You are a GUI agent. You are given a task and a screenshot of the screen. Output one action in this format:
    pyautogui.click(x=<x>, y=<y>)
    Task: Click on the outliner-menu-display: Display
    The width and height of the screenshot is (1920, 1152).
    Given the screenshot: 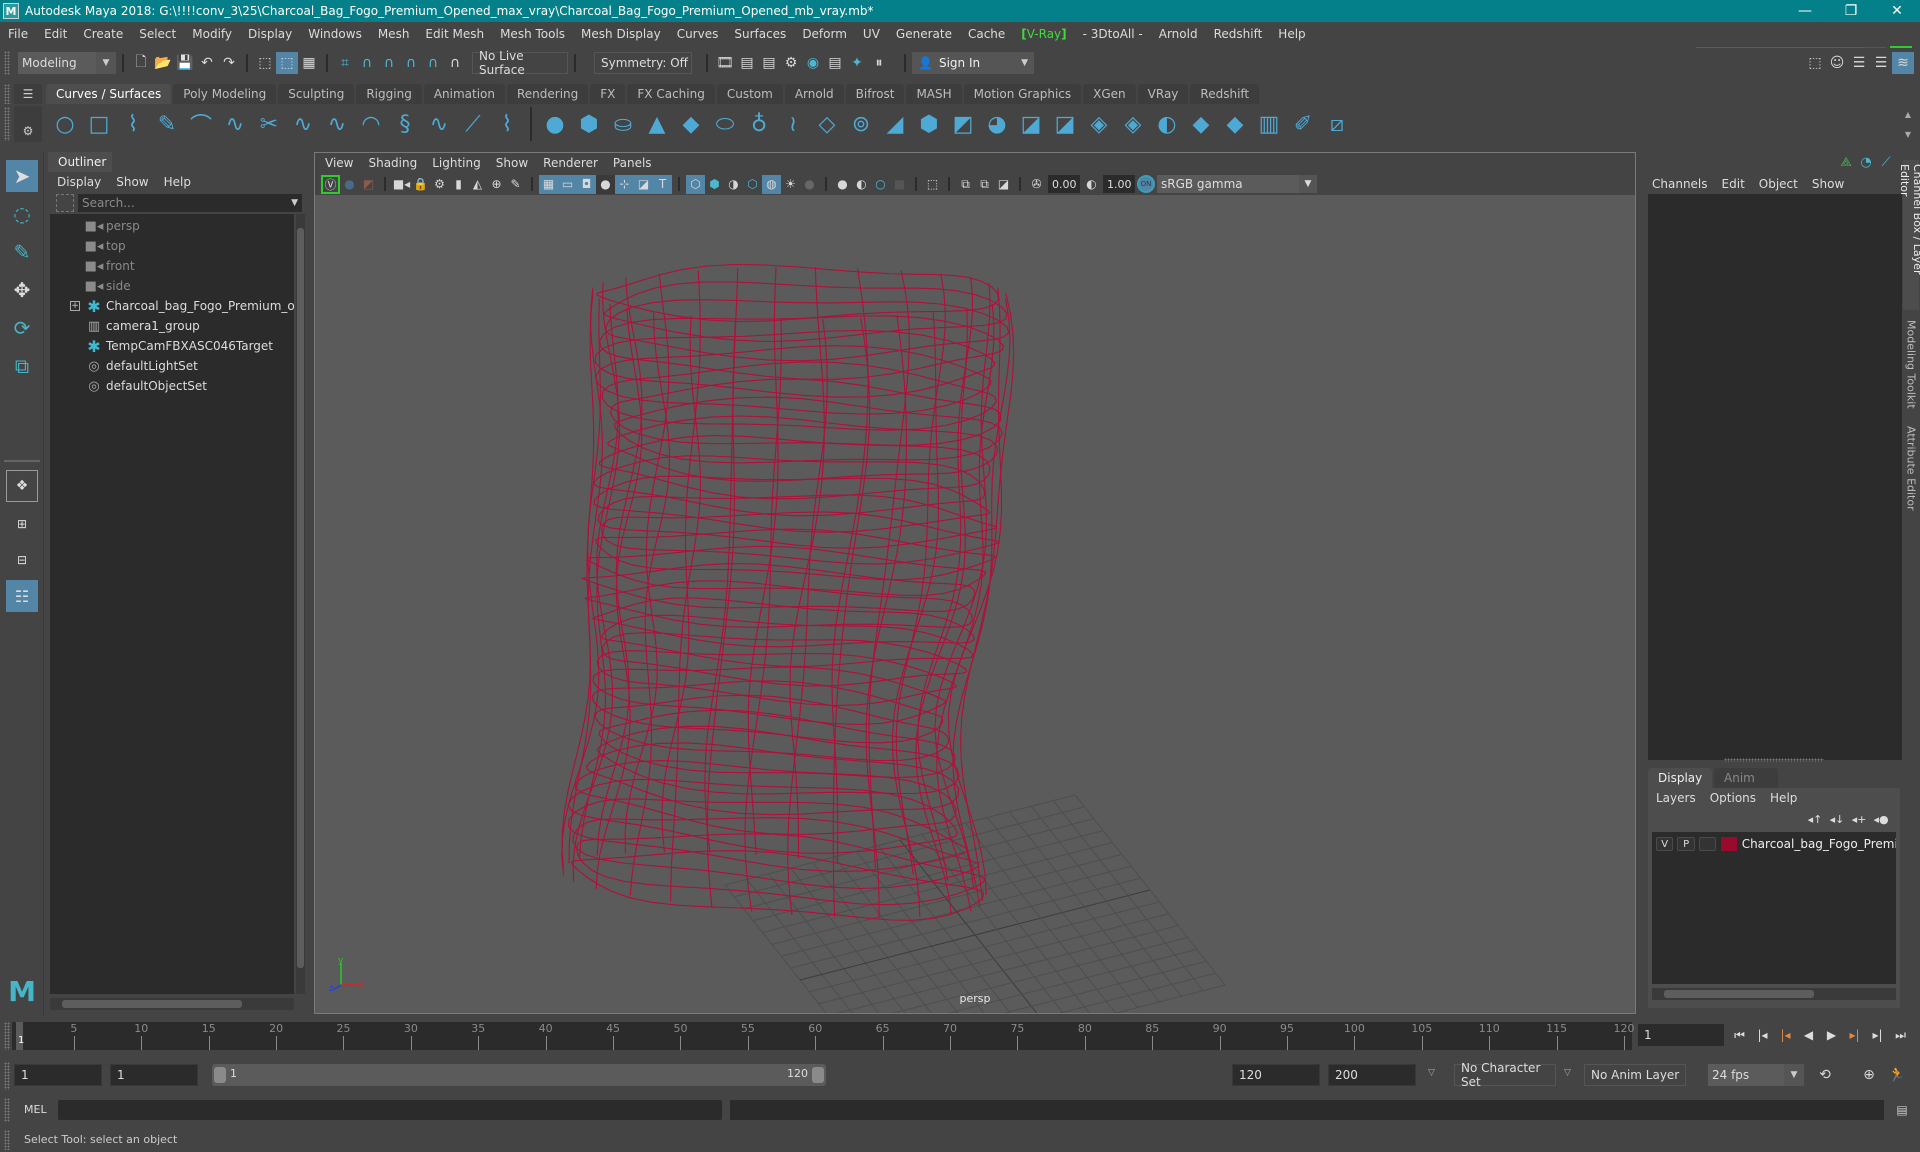 What is the action you would take?
    pyautogui.click(x=79, y=182)
    